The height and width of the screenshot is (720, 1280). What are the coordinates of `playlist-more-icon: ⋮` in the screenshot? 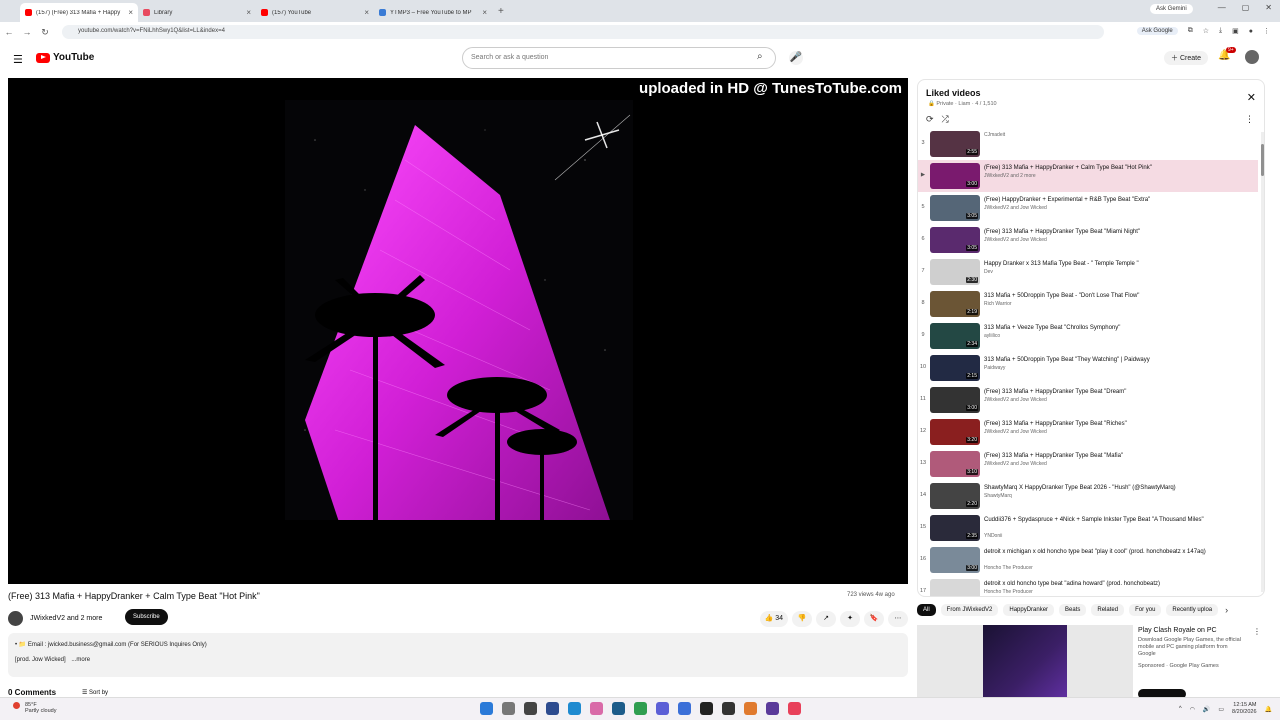 It's located at (1249, 119).